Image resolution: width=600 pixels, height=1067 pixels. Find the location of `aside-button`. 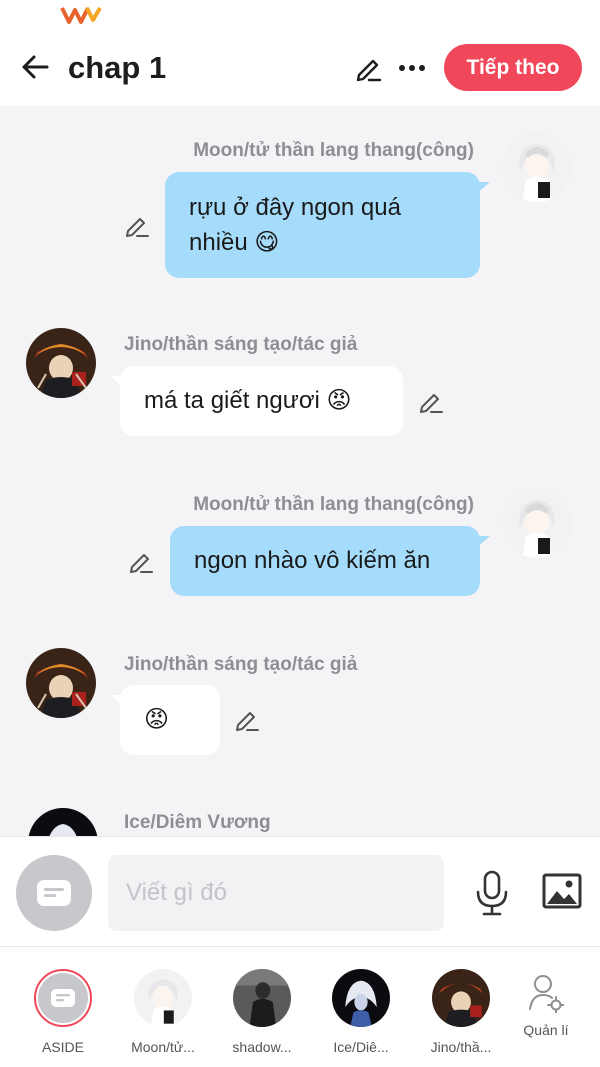

aside-button is located at coordinates (54, 893).